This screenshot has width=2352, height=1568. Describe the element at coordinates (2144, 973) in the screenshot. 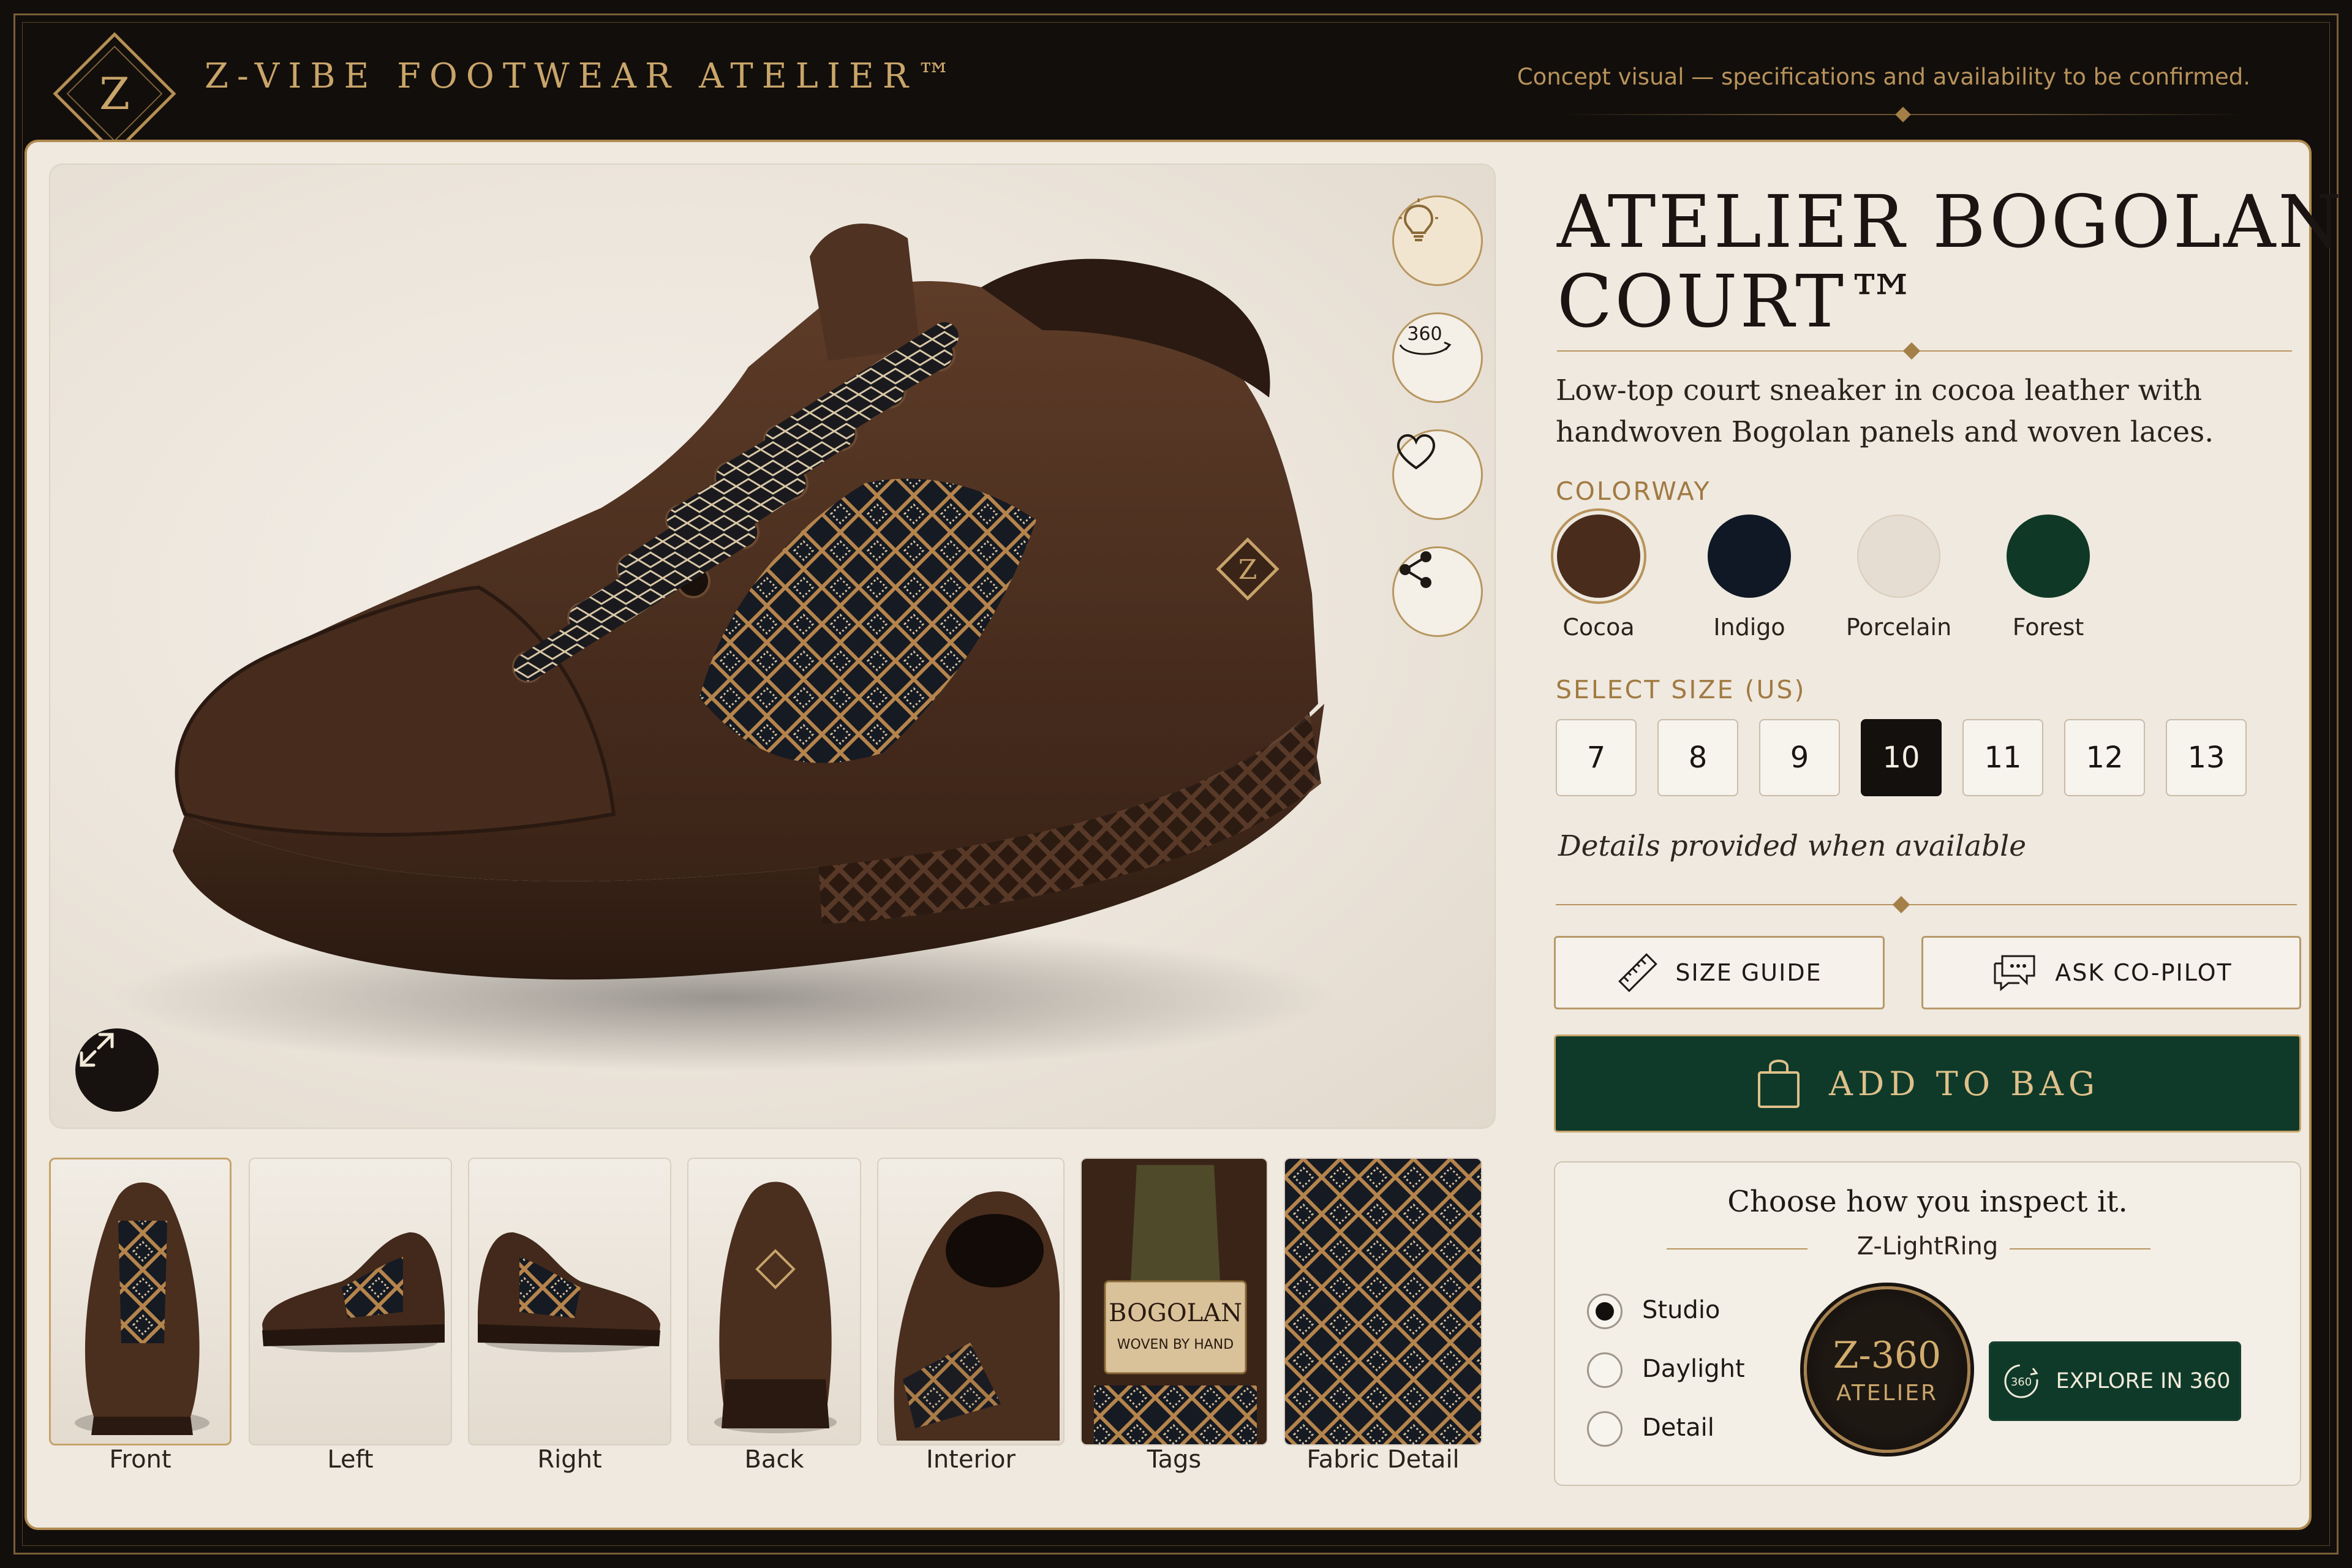

I see `ask-copilot-label: ASK CO-PILOT` at that location.